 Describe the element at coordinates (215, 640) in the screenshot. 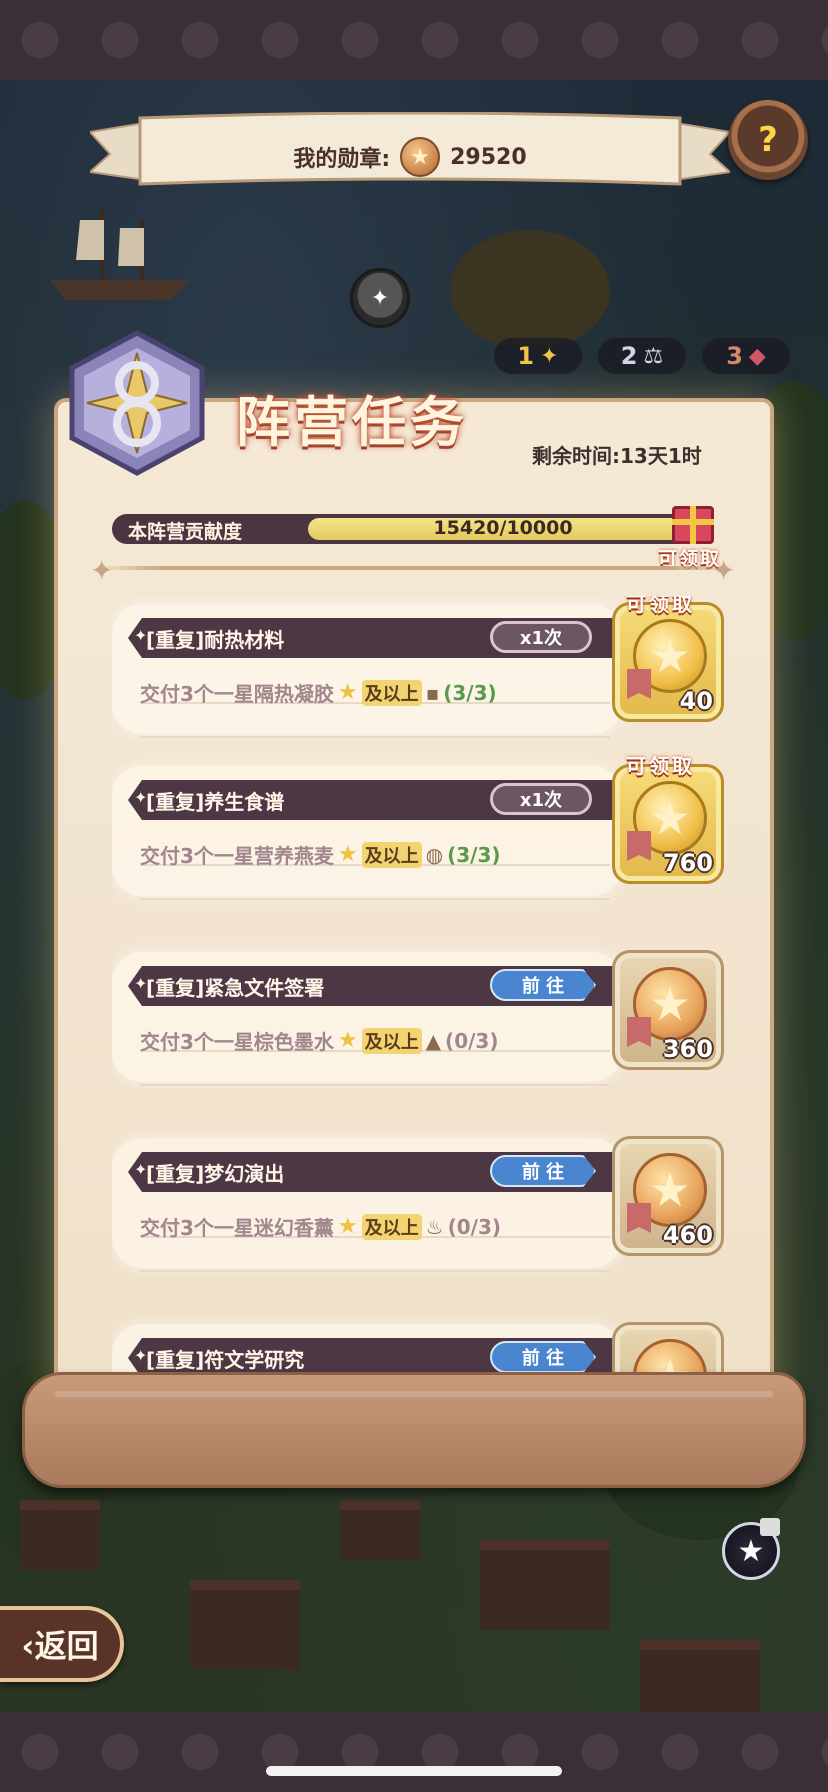

I see `task-name: [重复]耐热材料` at that location.